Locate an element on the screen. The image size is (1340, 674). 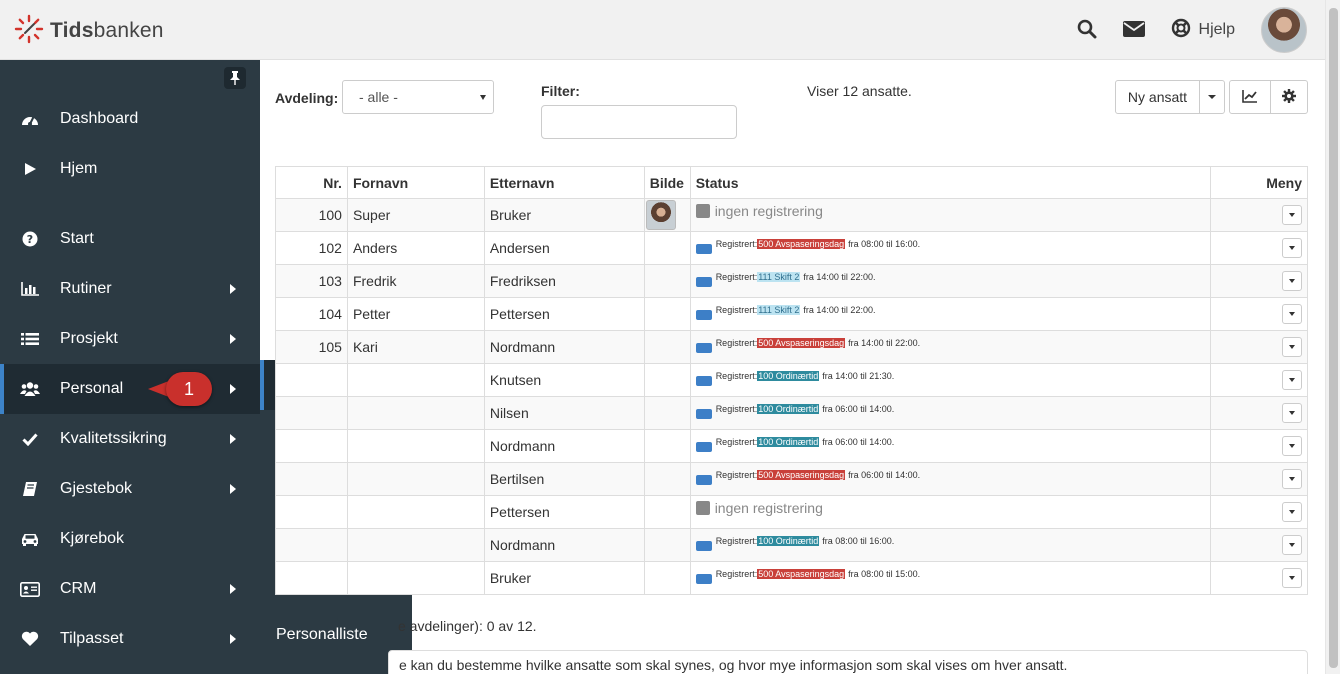
status-tag: 500 Avspaseringsdag is located at coordinates (801, 475).